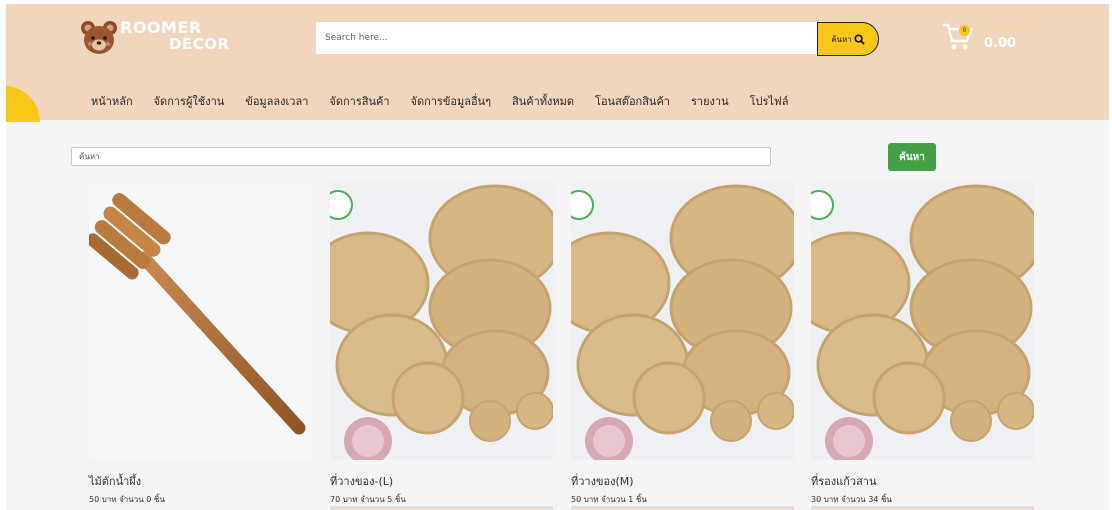  Describe the element at coordinates (23, 104) in the screenshot. I see `decorative-swoosh` at that location.